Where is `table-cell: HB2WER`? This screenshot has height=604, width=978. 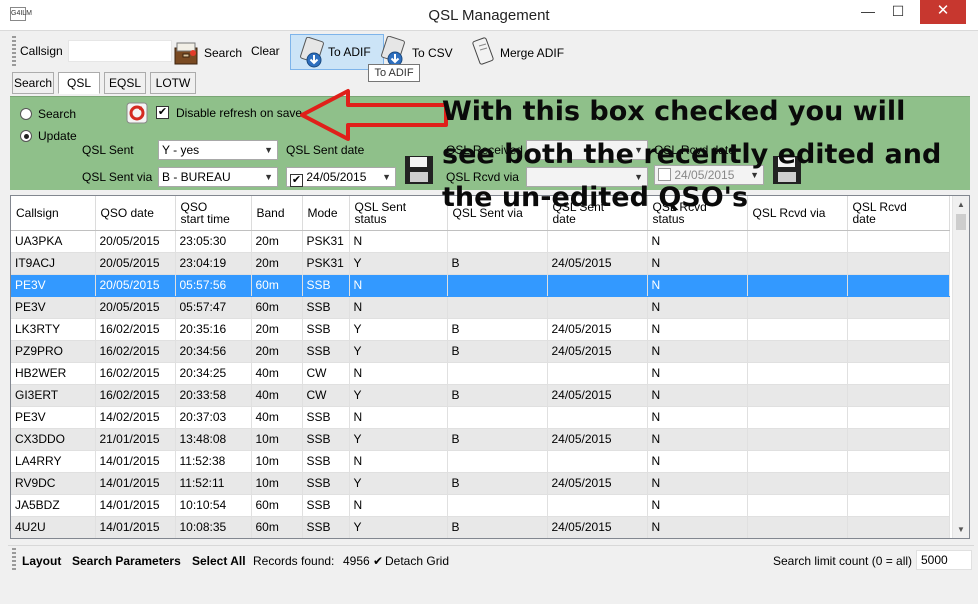 table-cell: HB2WER is located at coordinates (53, 373).